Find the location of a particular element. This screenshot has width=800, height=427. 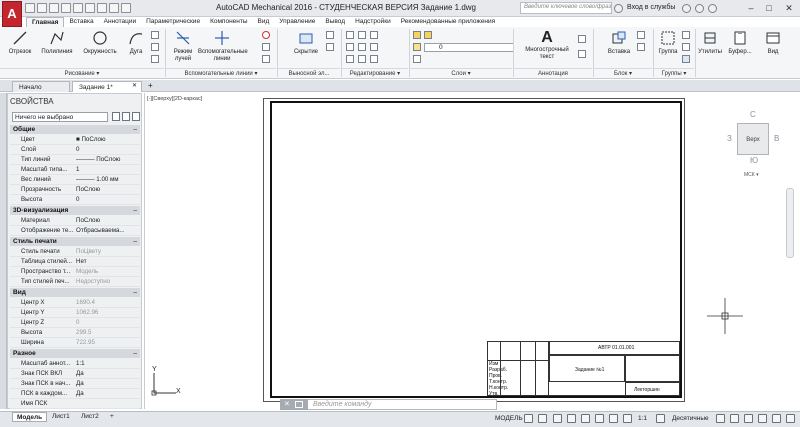

polyline-button: Полилиния is located at coordinates (57, 43).